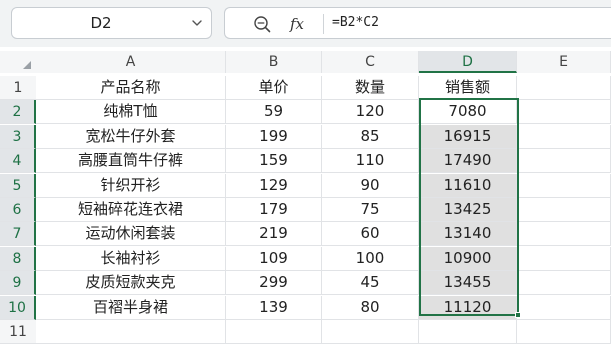 The width and height of the screenshot is (611, 344). Describe the element at coordinates (370, 186) in the screenshot. I see `cell-c5: 90` at that location.